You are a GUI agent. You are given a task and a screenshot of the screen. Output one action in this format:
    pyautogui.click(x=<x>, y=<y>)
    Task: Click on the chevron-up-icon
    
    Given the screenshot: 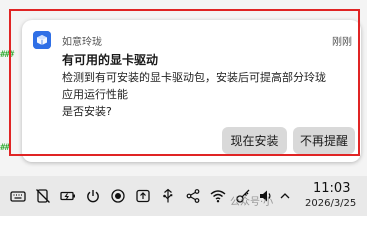 What is the action you would take?
    pyautogui.click(x=285, y=196)
    